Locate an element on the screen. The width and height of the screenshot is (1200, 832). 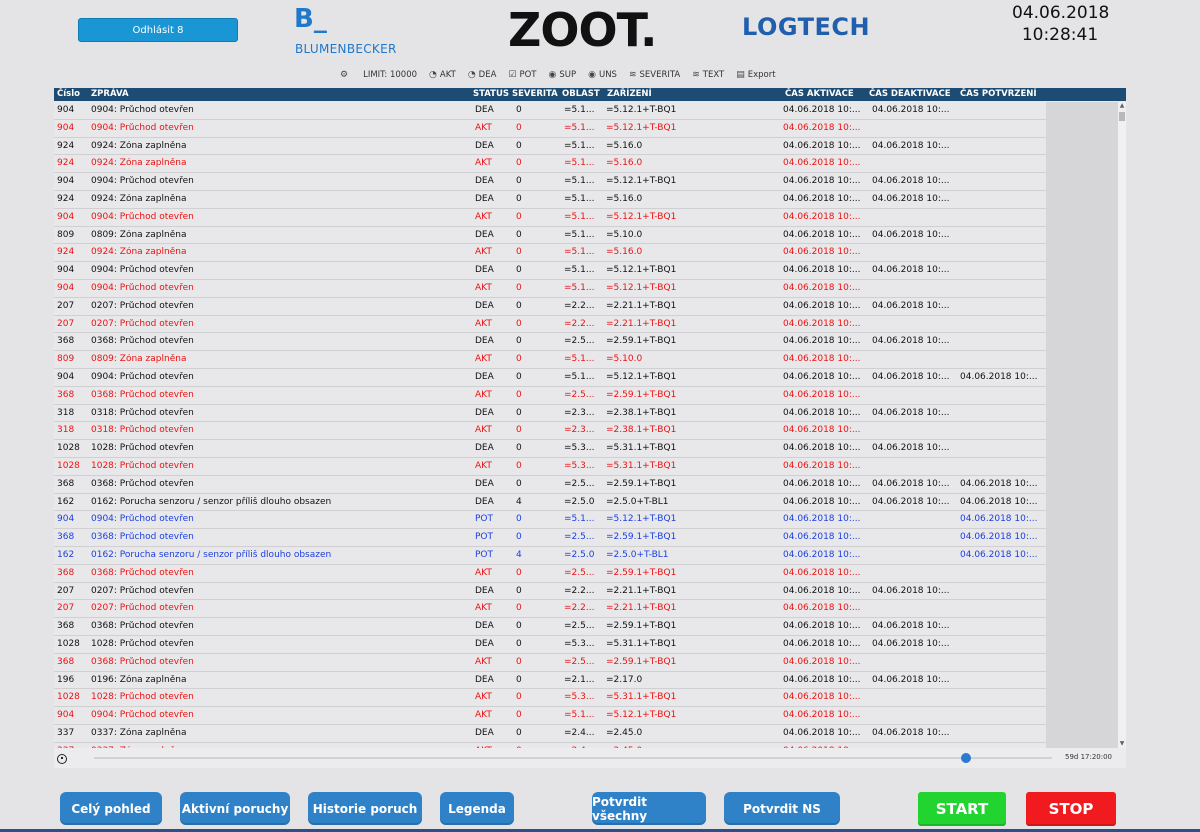
toolbar-item-sup: ◉ SUP is located at coordinates (563, 75).